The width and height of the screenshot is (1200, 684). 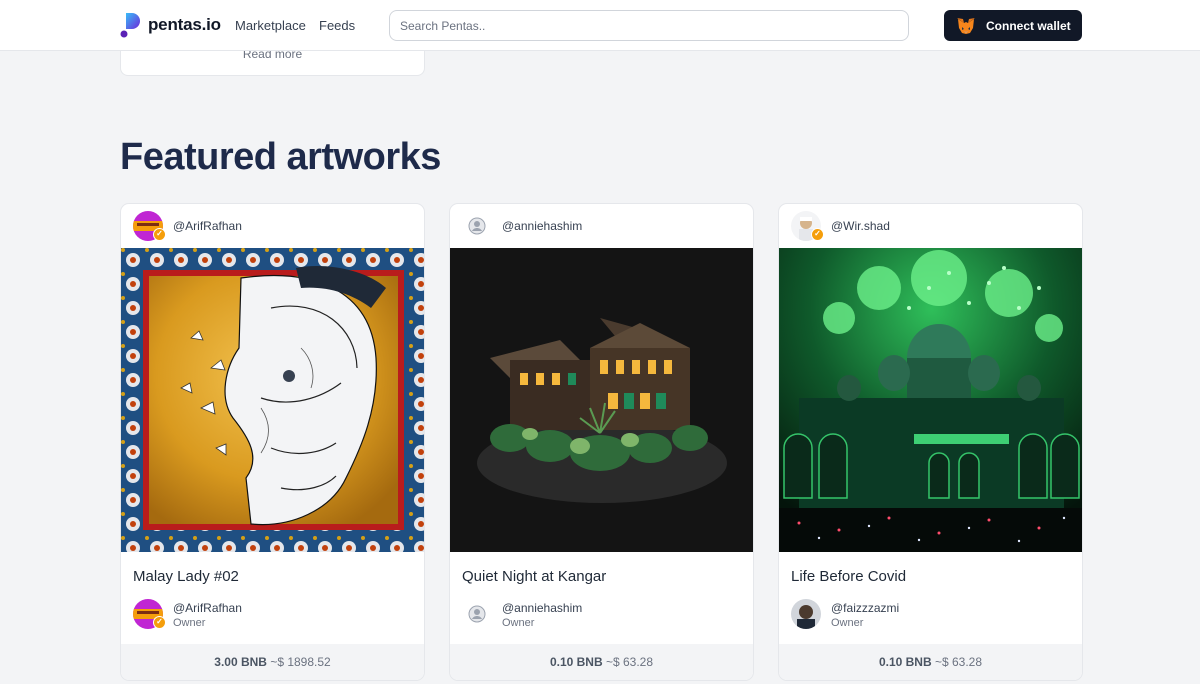 I want to click on creator-handle: @anniehashim, so click(x=542, y=226).